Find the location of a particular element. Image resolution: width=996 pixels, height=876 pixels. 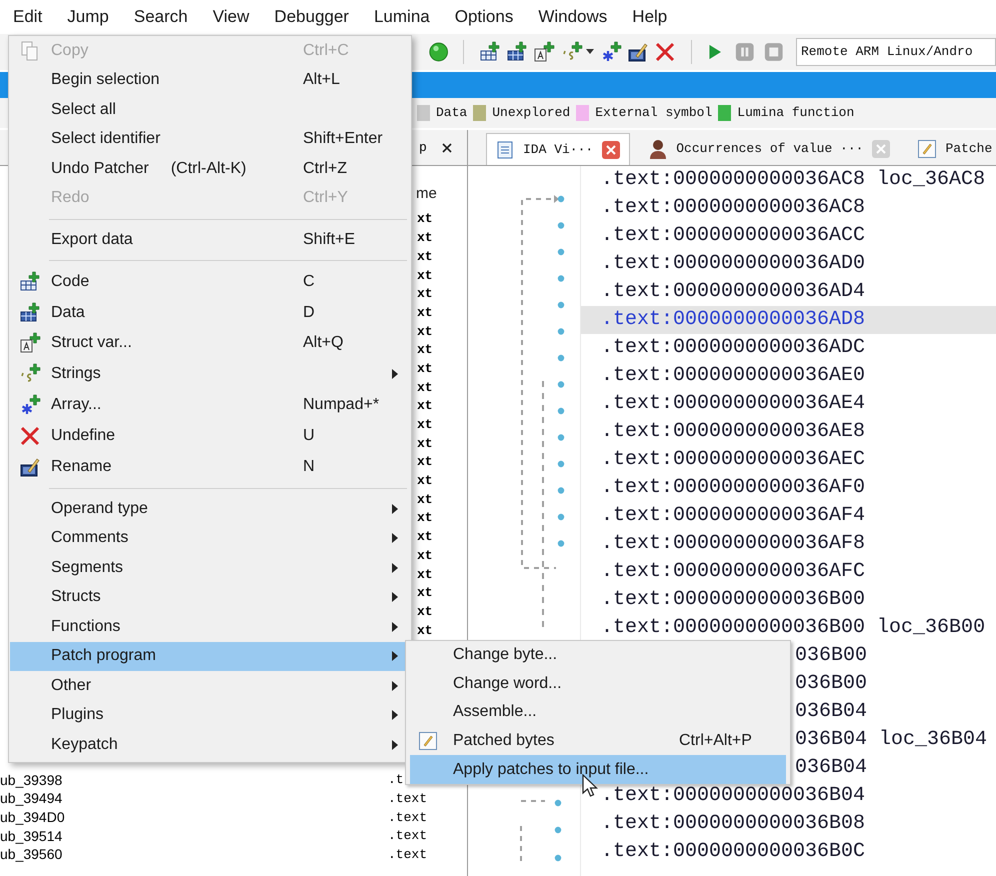

menu-item: Rename N is located at coordinates (210, 466).